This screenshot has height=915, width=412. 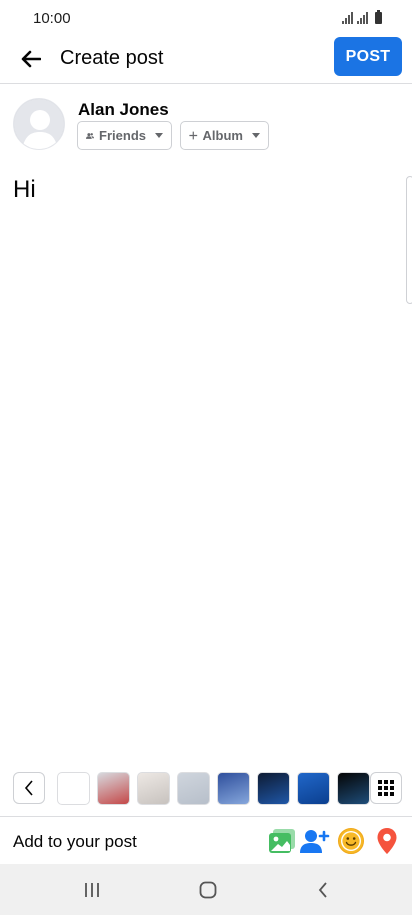 I want to click on thumbnail-ocean, so click(x=313, y=788).